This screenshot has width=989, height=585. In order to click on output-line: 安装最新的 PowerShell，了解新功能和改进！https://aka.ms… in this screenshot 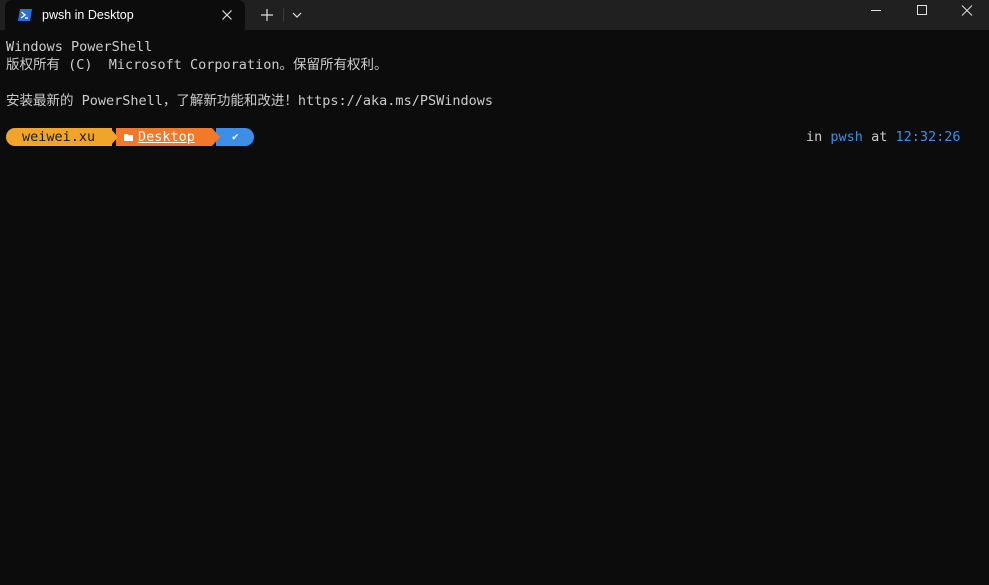, I will do `click(249, 101)`.